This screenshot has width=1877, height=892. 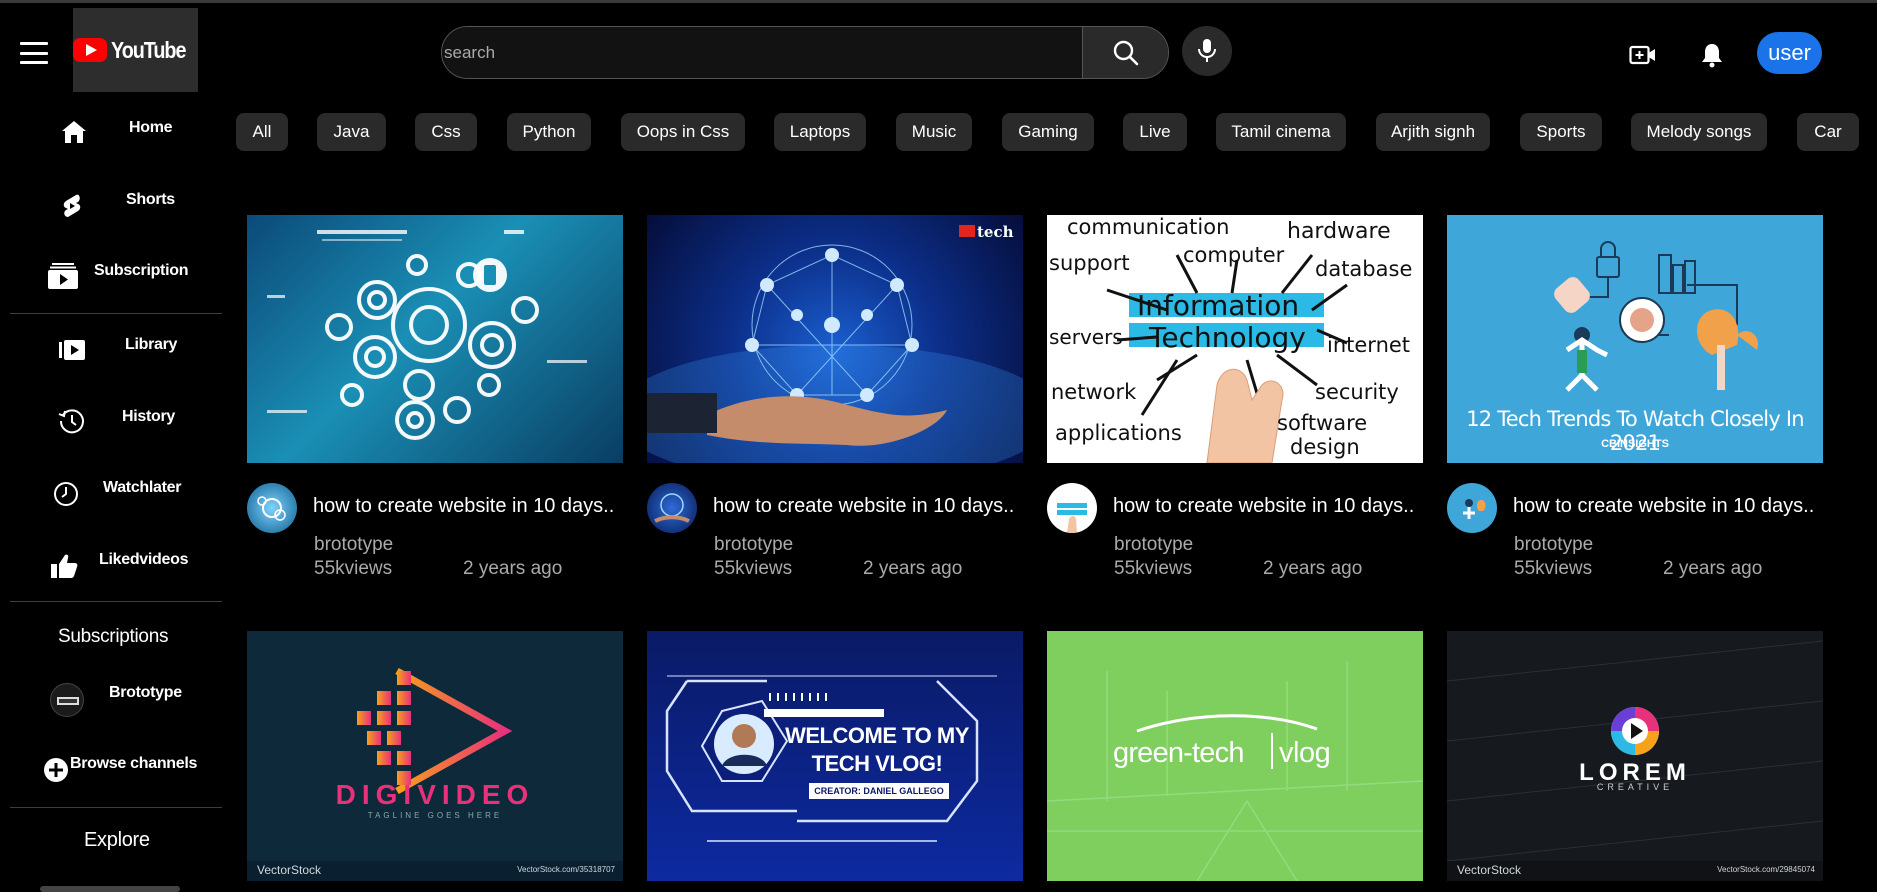 I want to click on vectorstock-id: VectorStock.com/35318707, so click(x=566, y=869).